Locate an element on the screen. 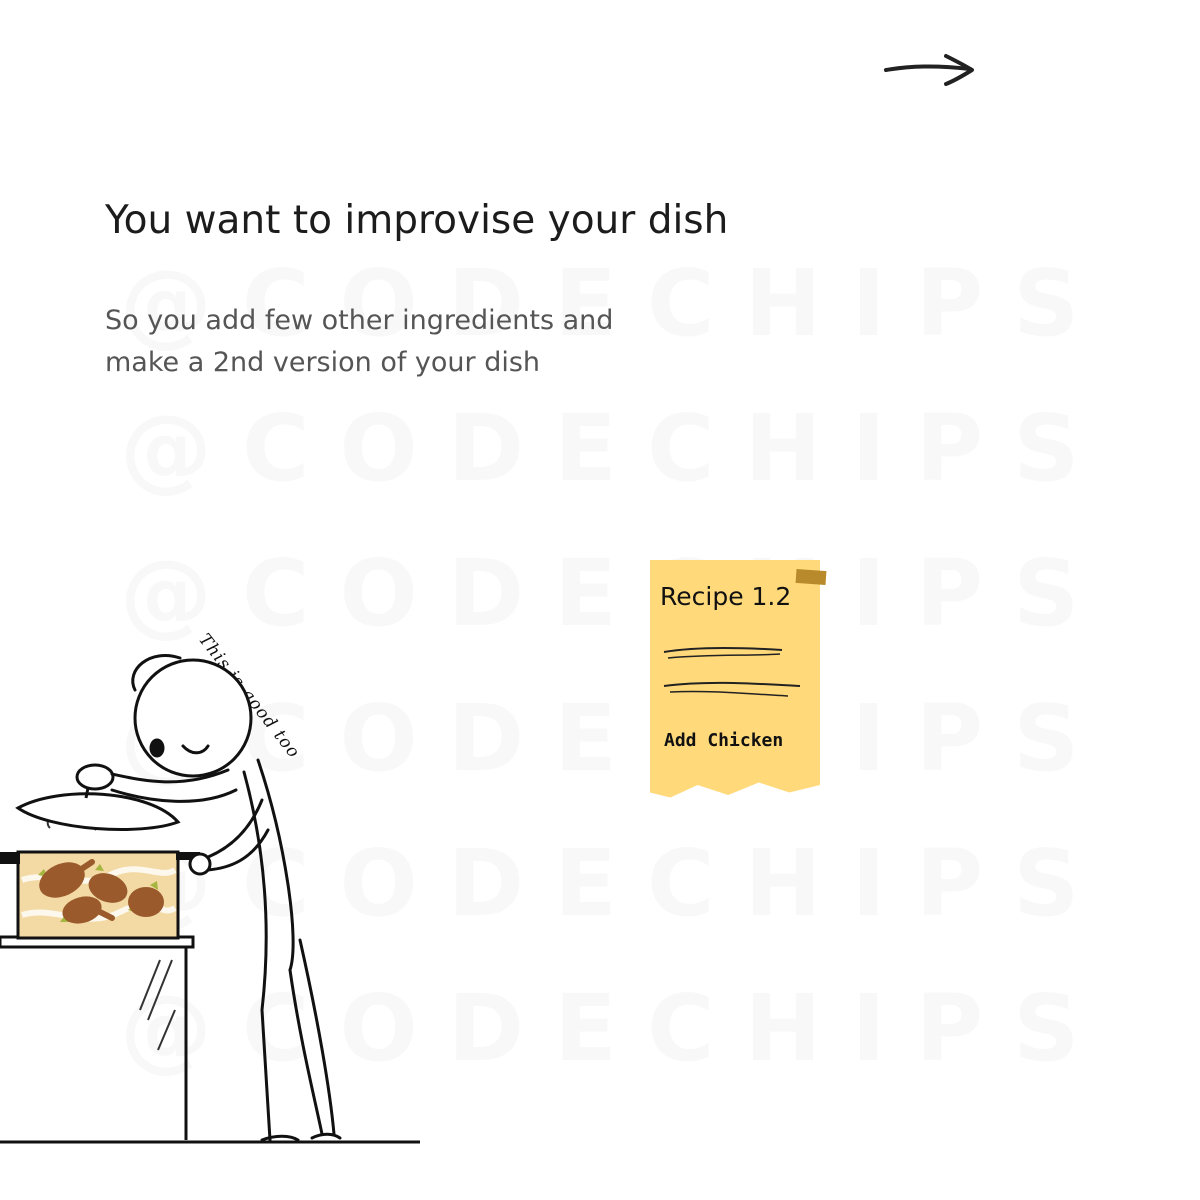 This screenshot has width=1200, height=1200. slide-body-line: So you add few other ingredients and is located at coordinates (359, 320).